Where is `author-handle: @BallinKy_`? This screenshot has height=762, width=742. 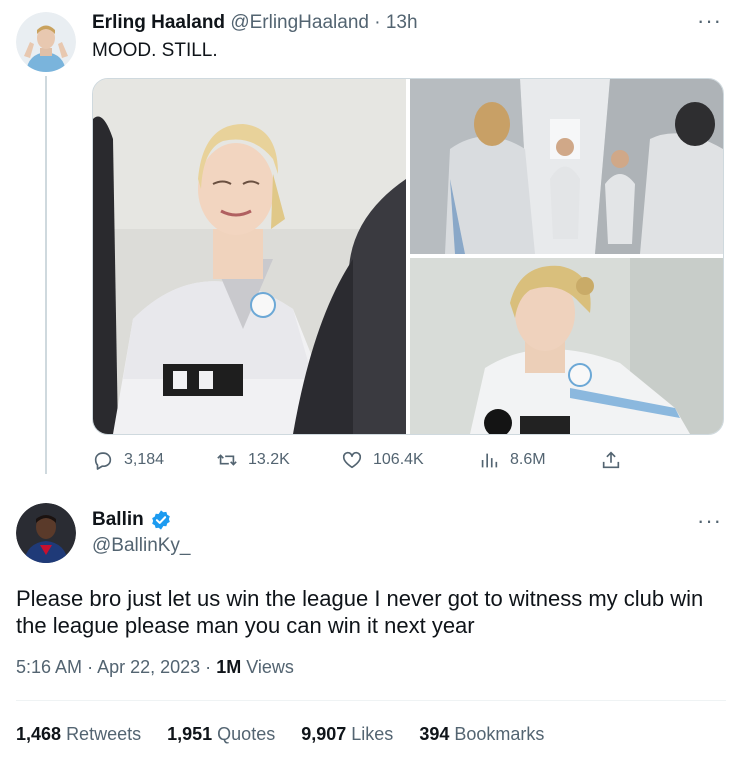
author-handle: @BallinKy_ is located at coordinates (141, 546).